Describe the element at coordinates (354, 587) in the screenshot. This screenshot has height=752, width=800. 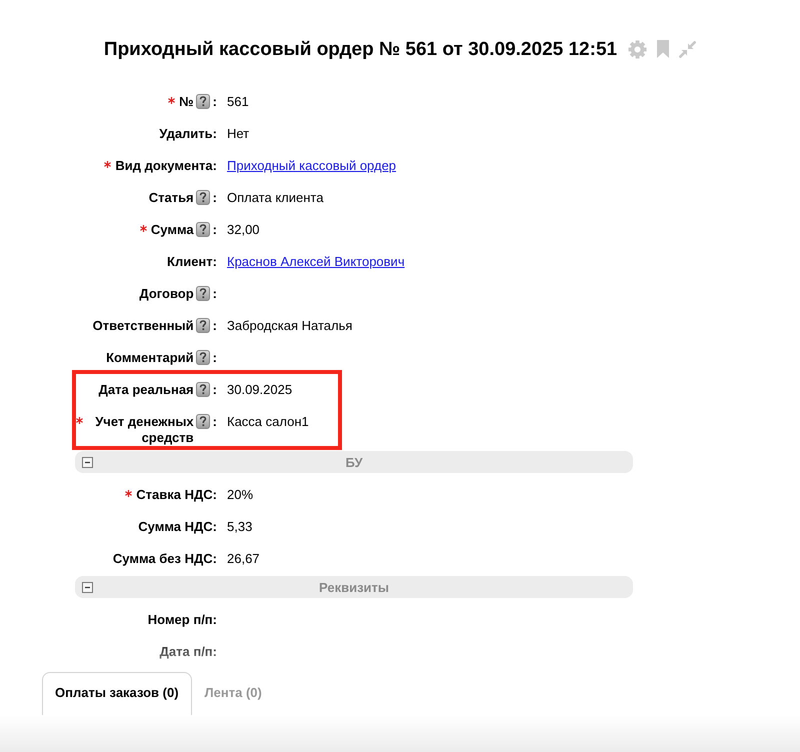
I see `section-title: Реквизиты` at that location.